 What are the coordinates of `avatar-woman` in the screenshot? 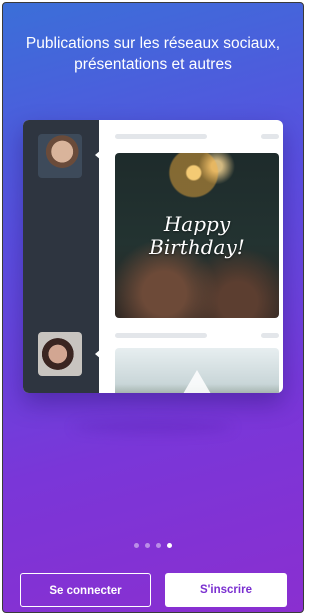 It's located at (60, 354).